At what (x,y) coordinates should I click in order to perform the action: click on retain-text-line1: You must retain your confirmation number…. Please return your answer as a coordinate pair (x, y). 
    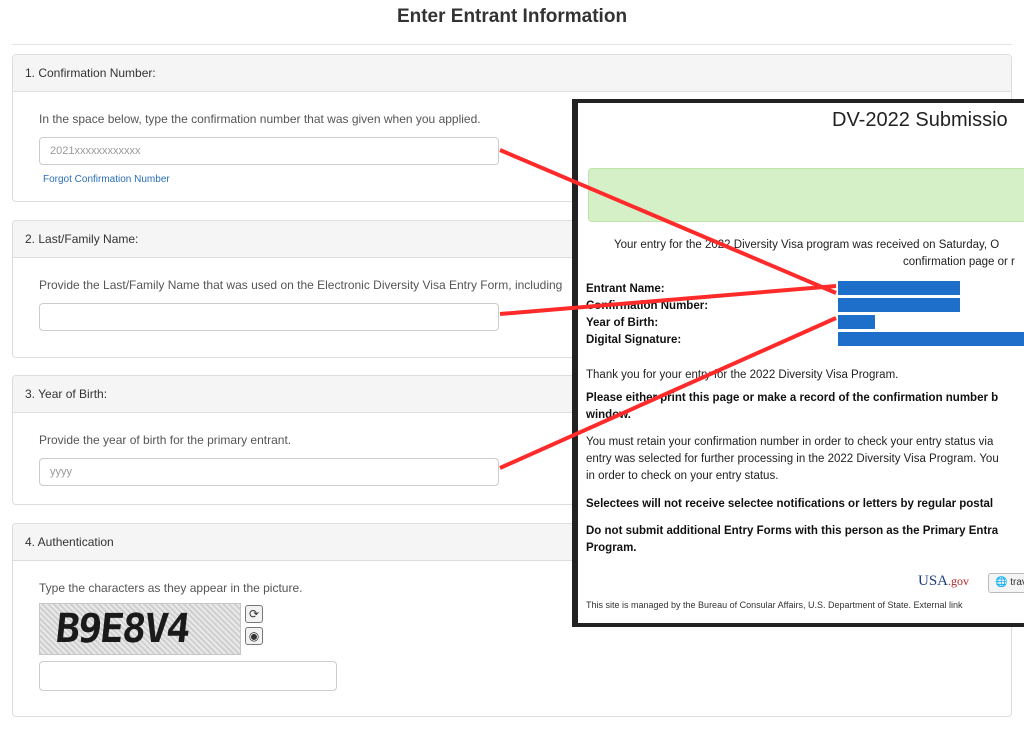
    Looking at the image, I should click on (790, 442).